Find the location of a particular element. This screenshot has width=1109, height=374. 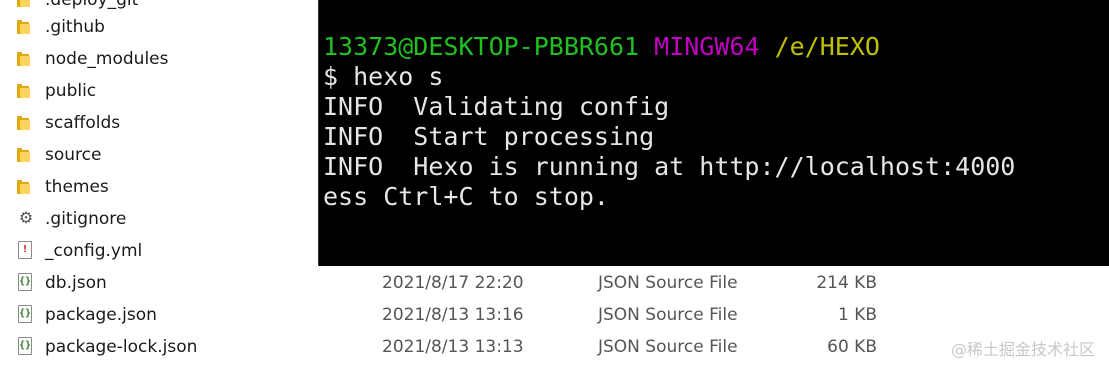

file-name: .deploy_git is located at coordinates (92, 5).